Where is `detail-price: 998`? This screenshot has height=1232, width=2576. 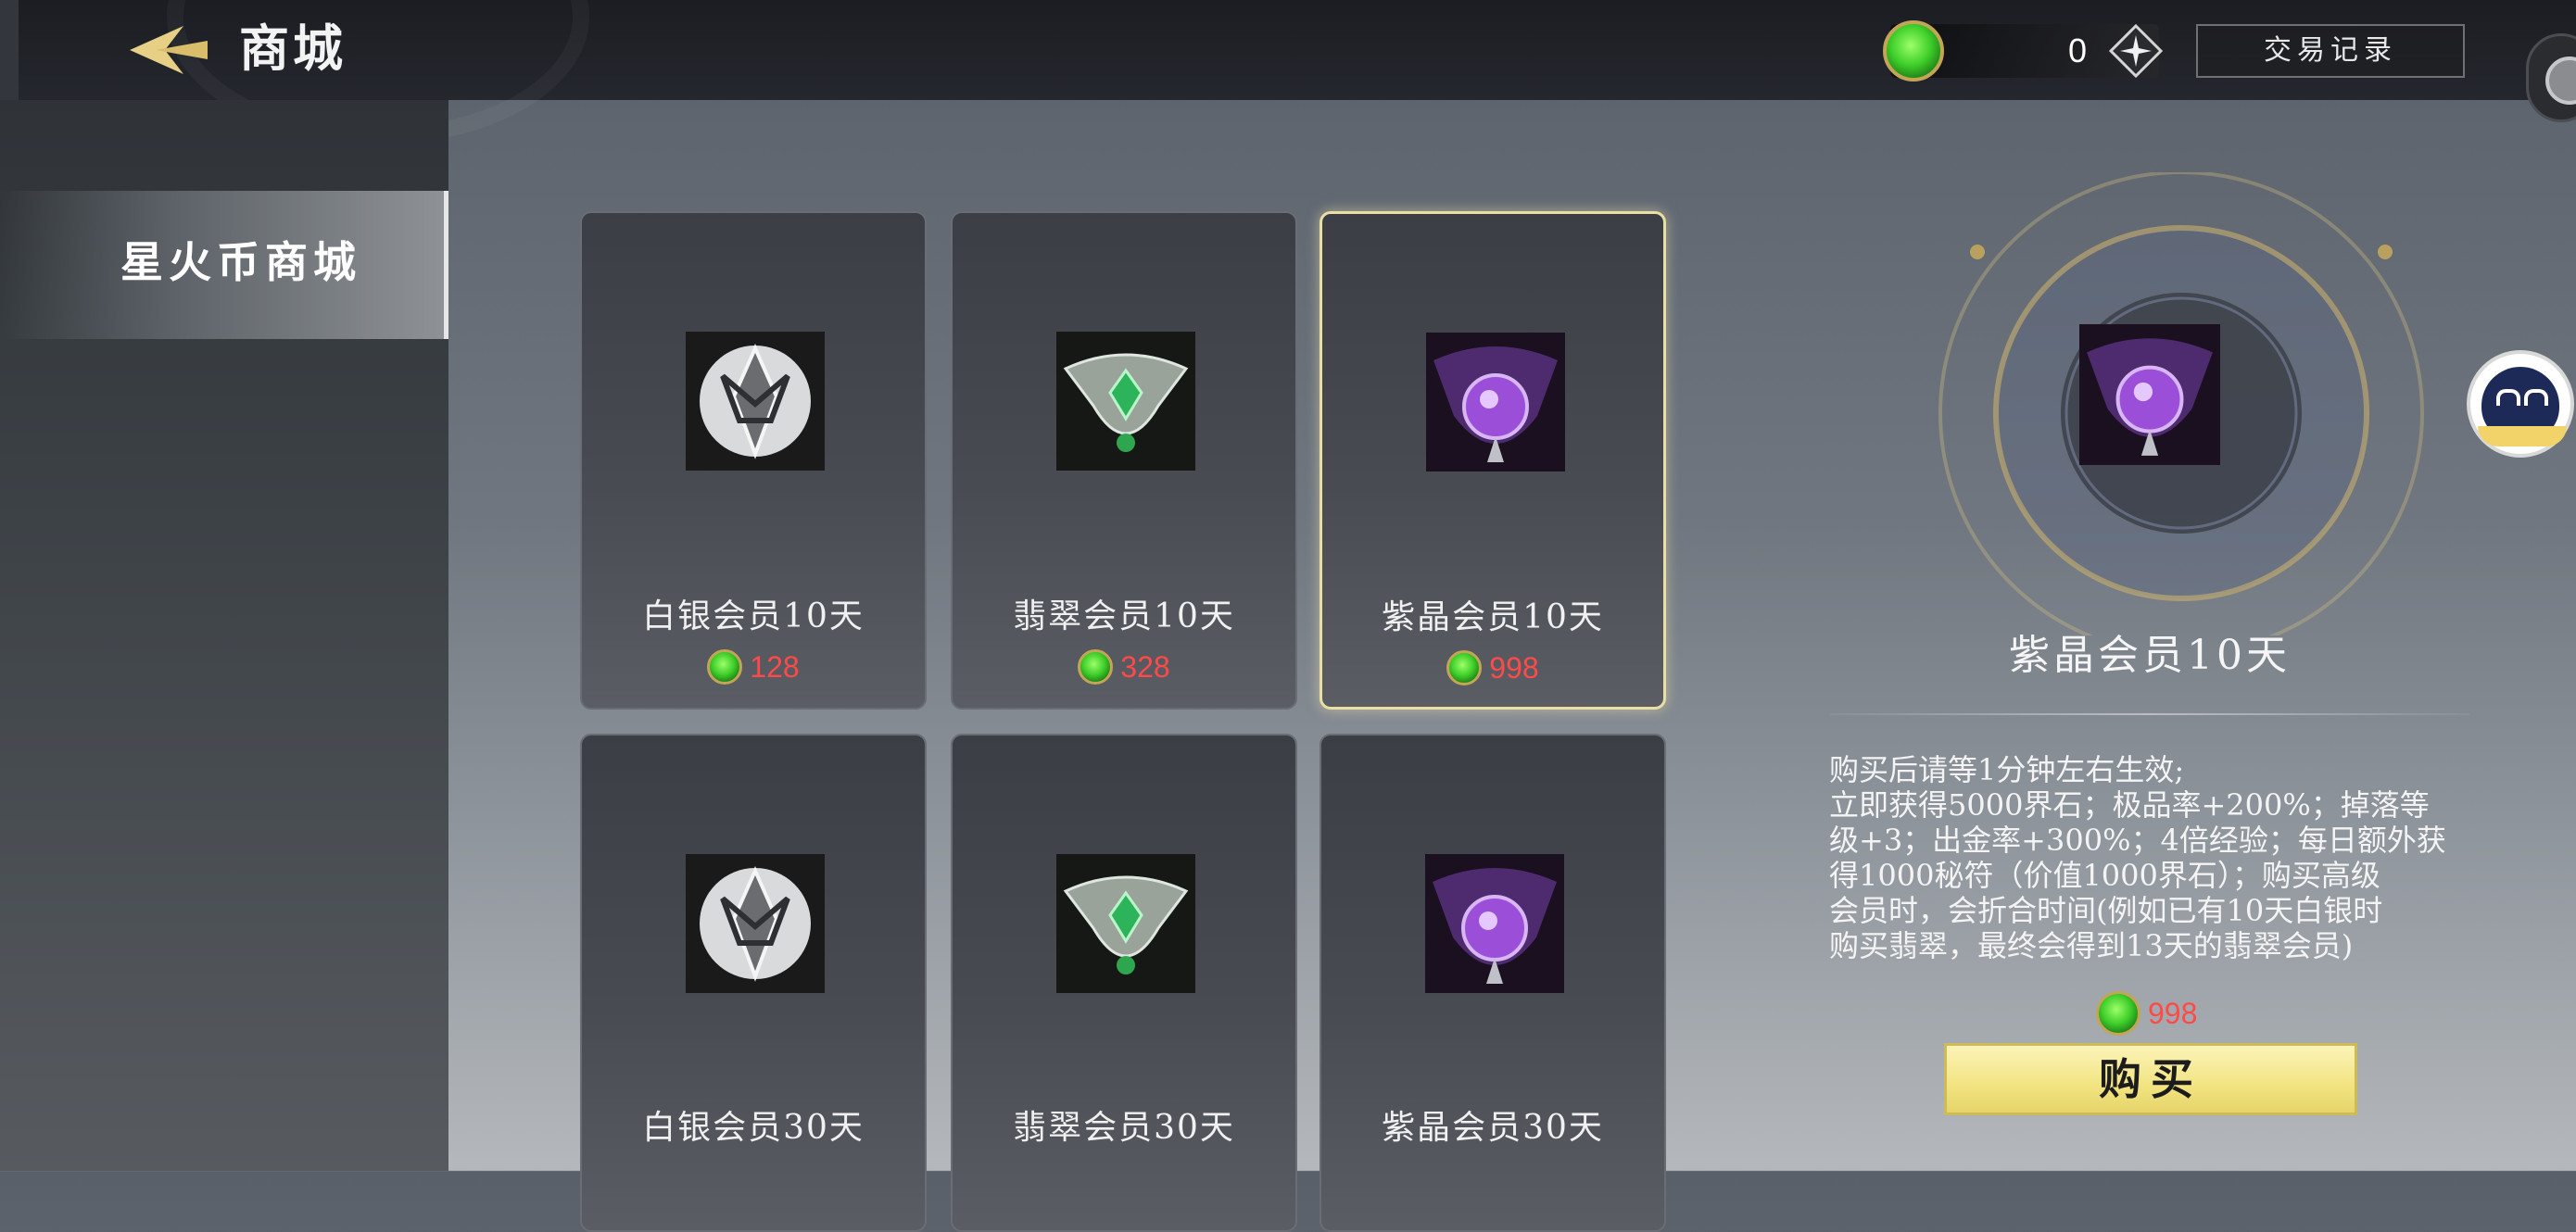 detail-price: 998 is located at coordinates (2146, 1017).